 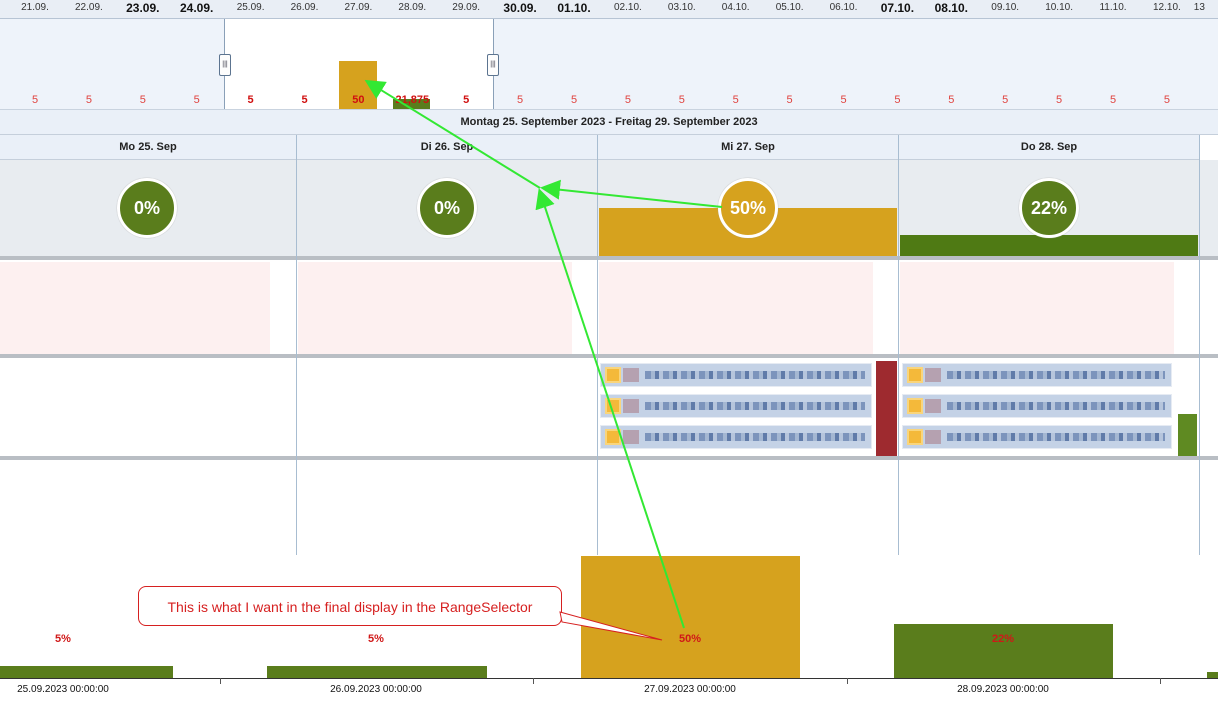 I want to click on load-bar, so click(x=1049, y=245).